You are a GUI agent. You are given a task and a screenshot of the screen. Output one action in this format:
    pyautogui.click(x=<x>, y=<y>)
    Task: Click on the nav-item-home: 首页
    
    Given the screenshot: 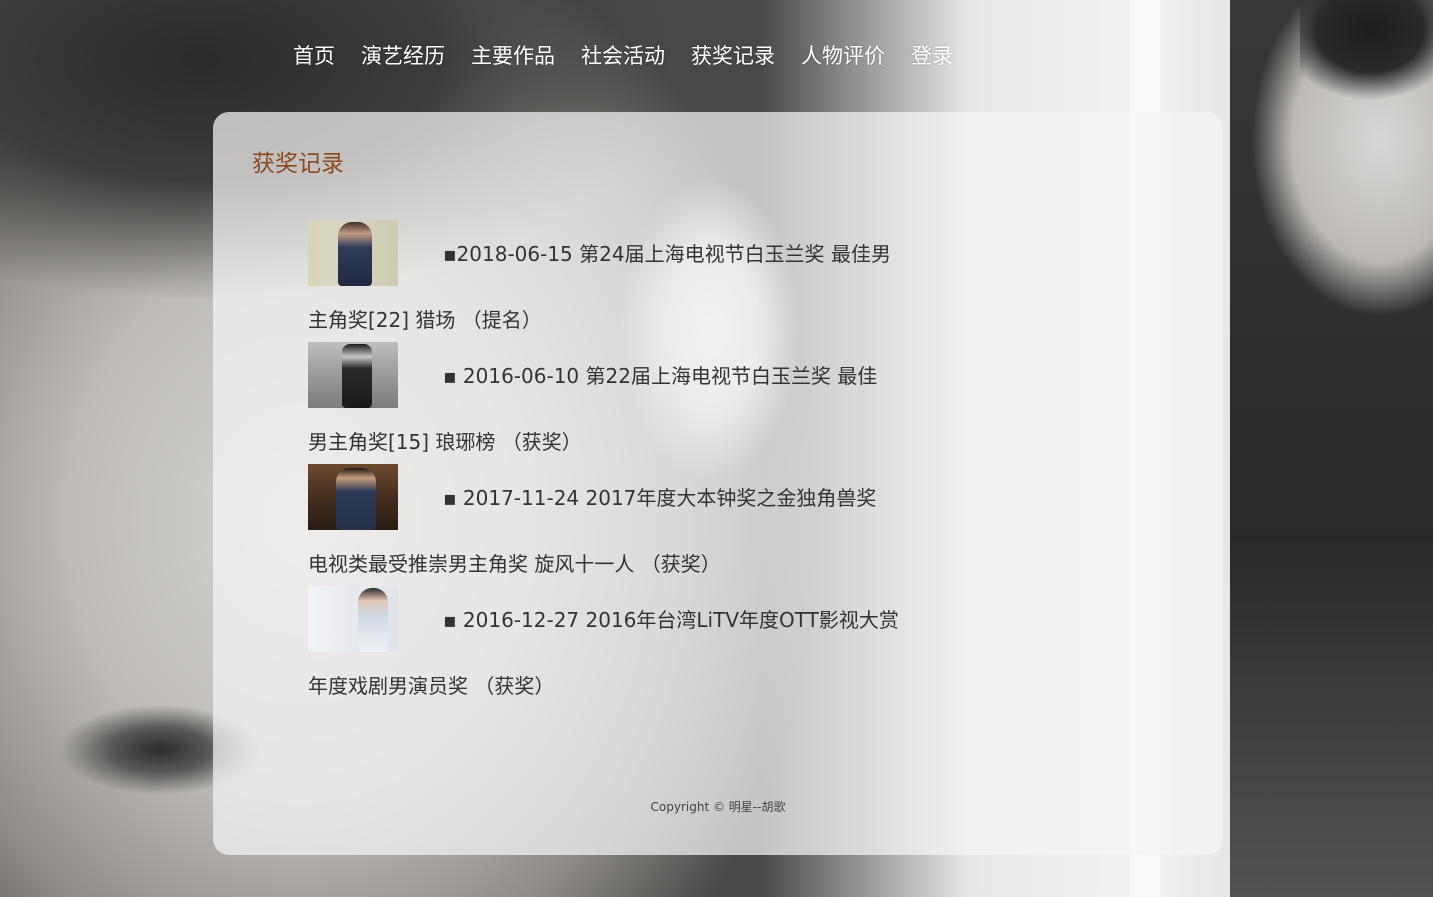 What is the action you would take?
    pyautogui.click(x=314, y=56)
    